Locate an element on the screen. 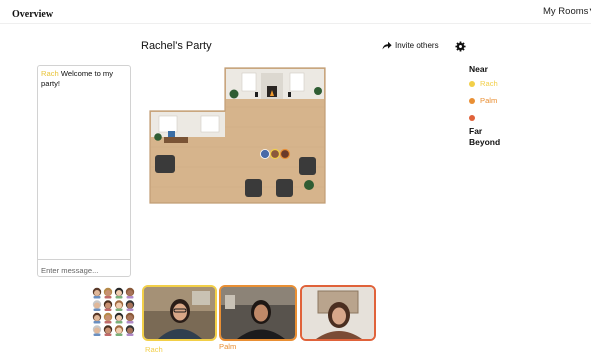 This screenshot has width=591, height=354. video-tile-third is located at coordinates (338, 313).